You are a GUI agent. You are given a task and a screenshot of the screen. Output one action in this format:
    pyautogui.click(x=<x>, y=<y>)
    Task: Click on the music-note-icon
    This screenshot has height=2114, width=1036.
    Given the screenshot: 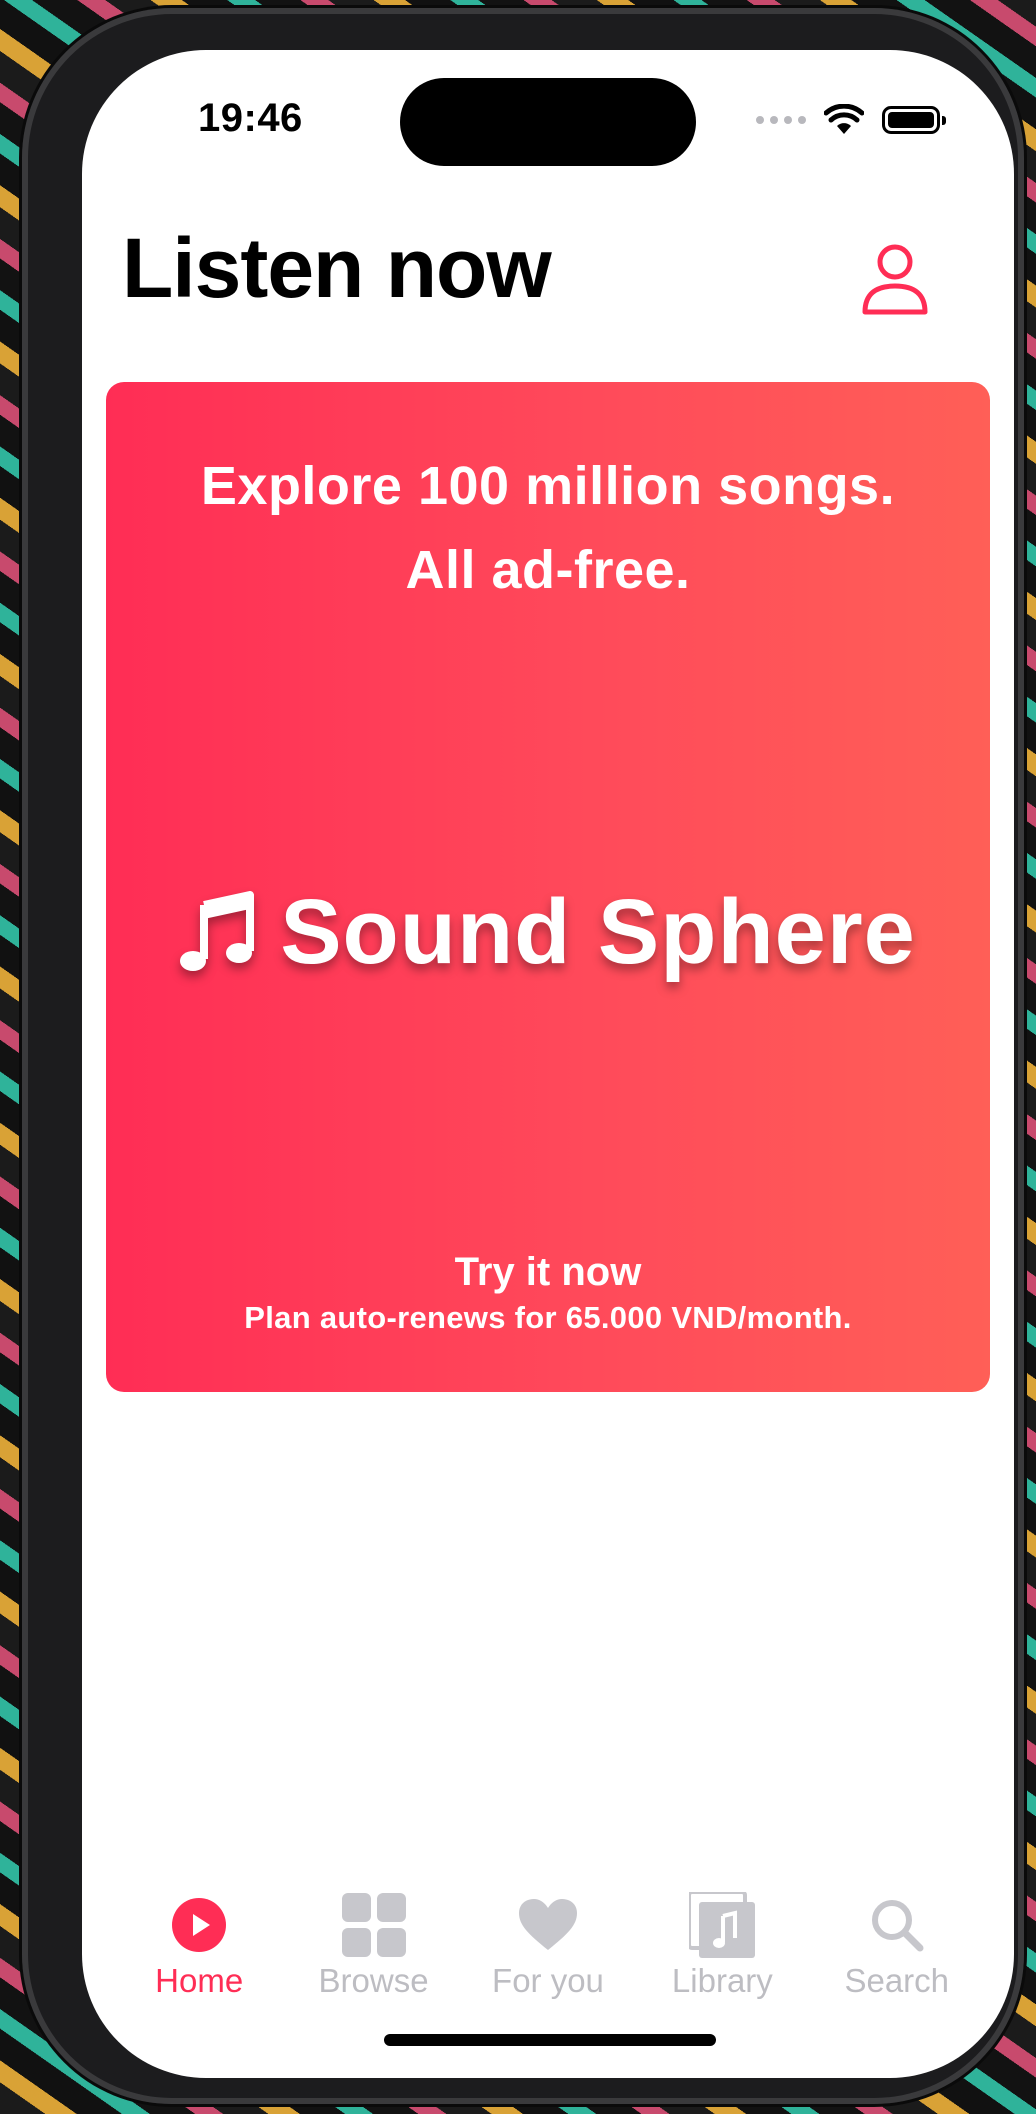 What is the action you would take?
    pyautogui.click(x=217, y=930)
    